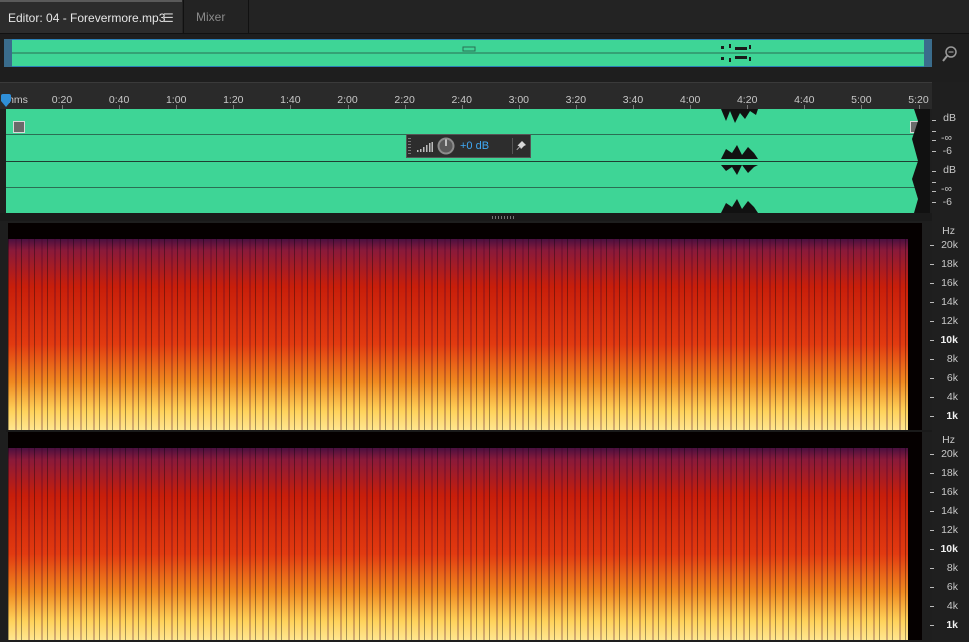 Image resolution: width=969 pixels, height=642 pixels. What do you see at coordinates (825, 161) in the screenshot?
I see `waveform-shape` at bounding box center [825, 161].